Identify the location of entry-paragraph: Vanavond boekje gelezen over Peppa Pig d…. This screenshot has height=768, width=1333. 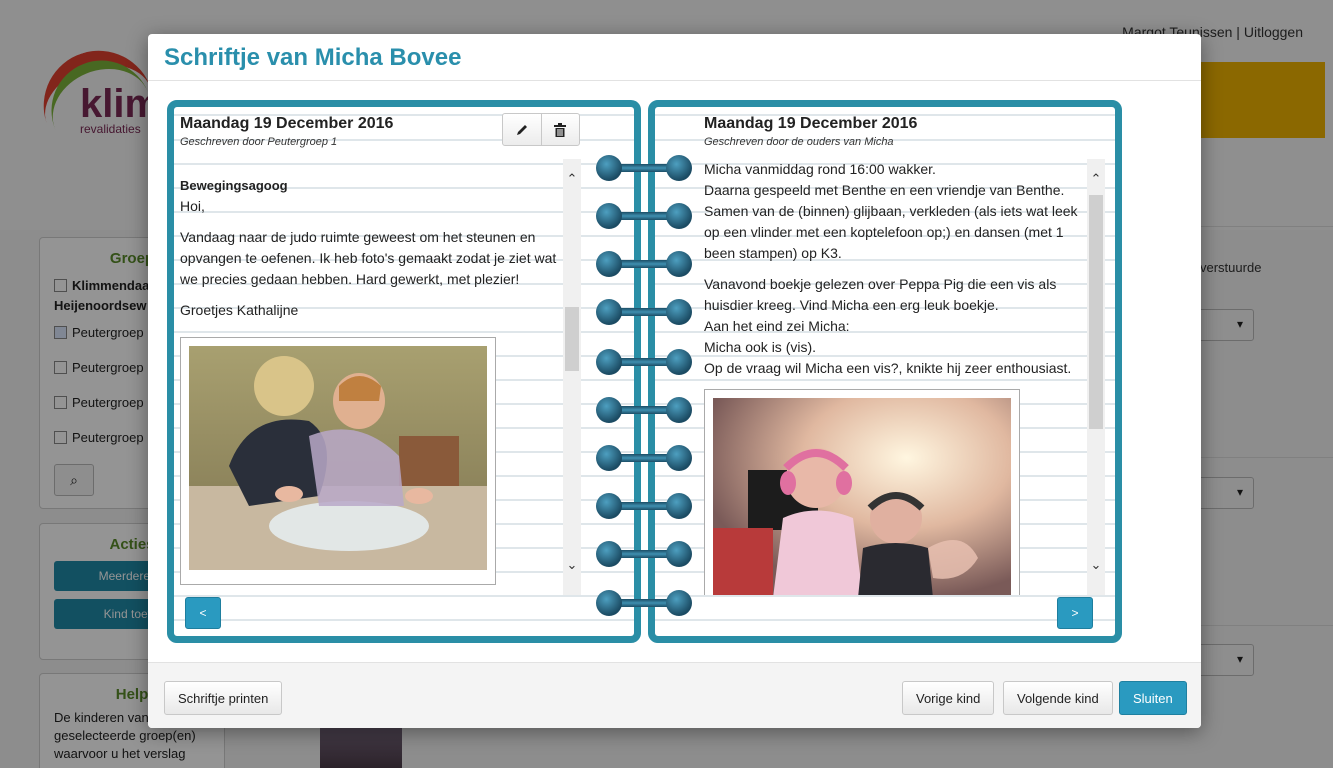
(888, 326).